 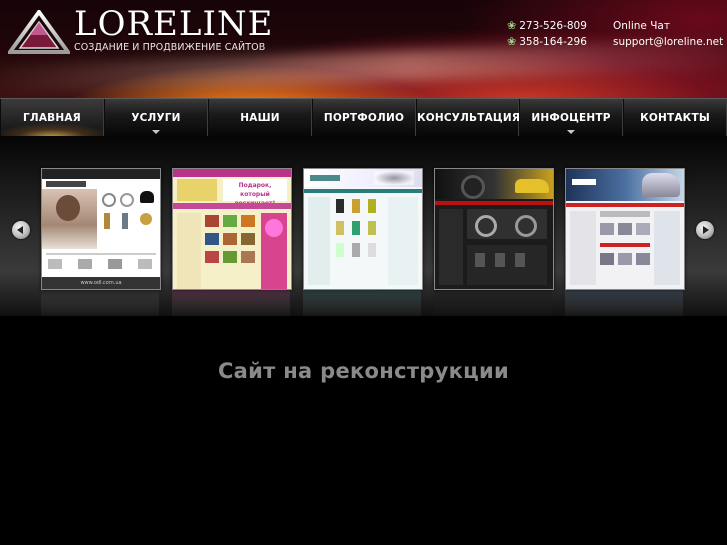 I want to click on nav-item-infocenter: ИНФОЦЕНТР, so click(x=571, y=118).